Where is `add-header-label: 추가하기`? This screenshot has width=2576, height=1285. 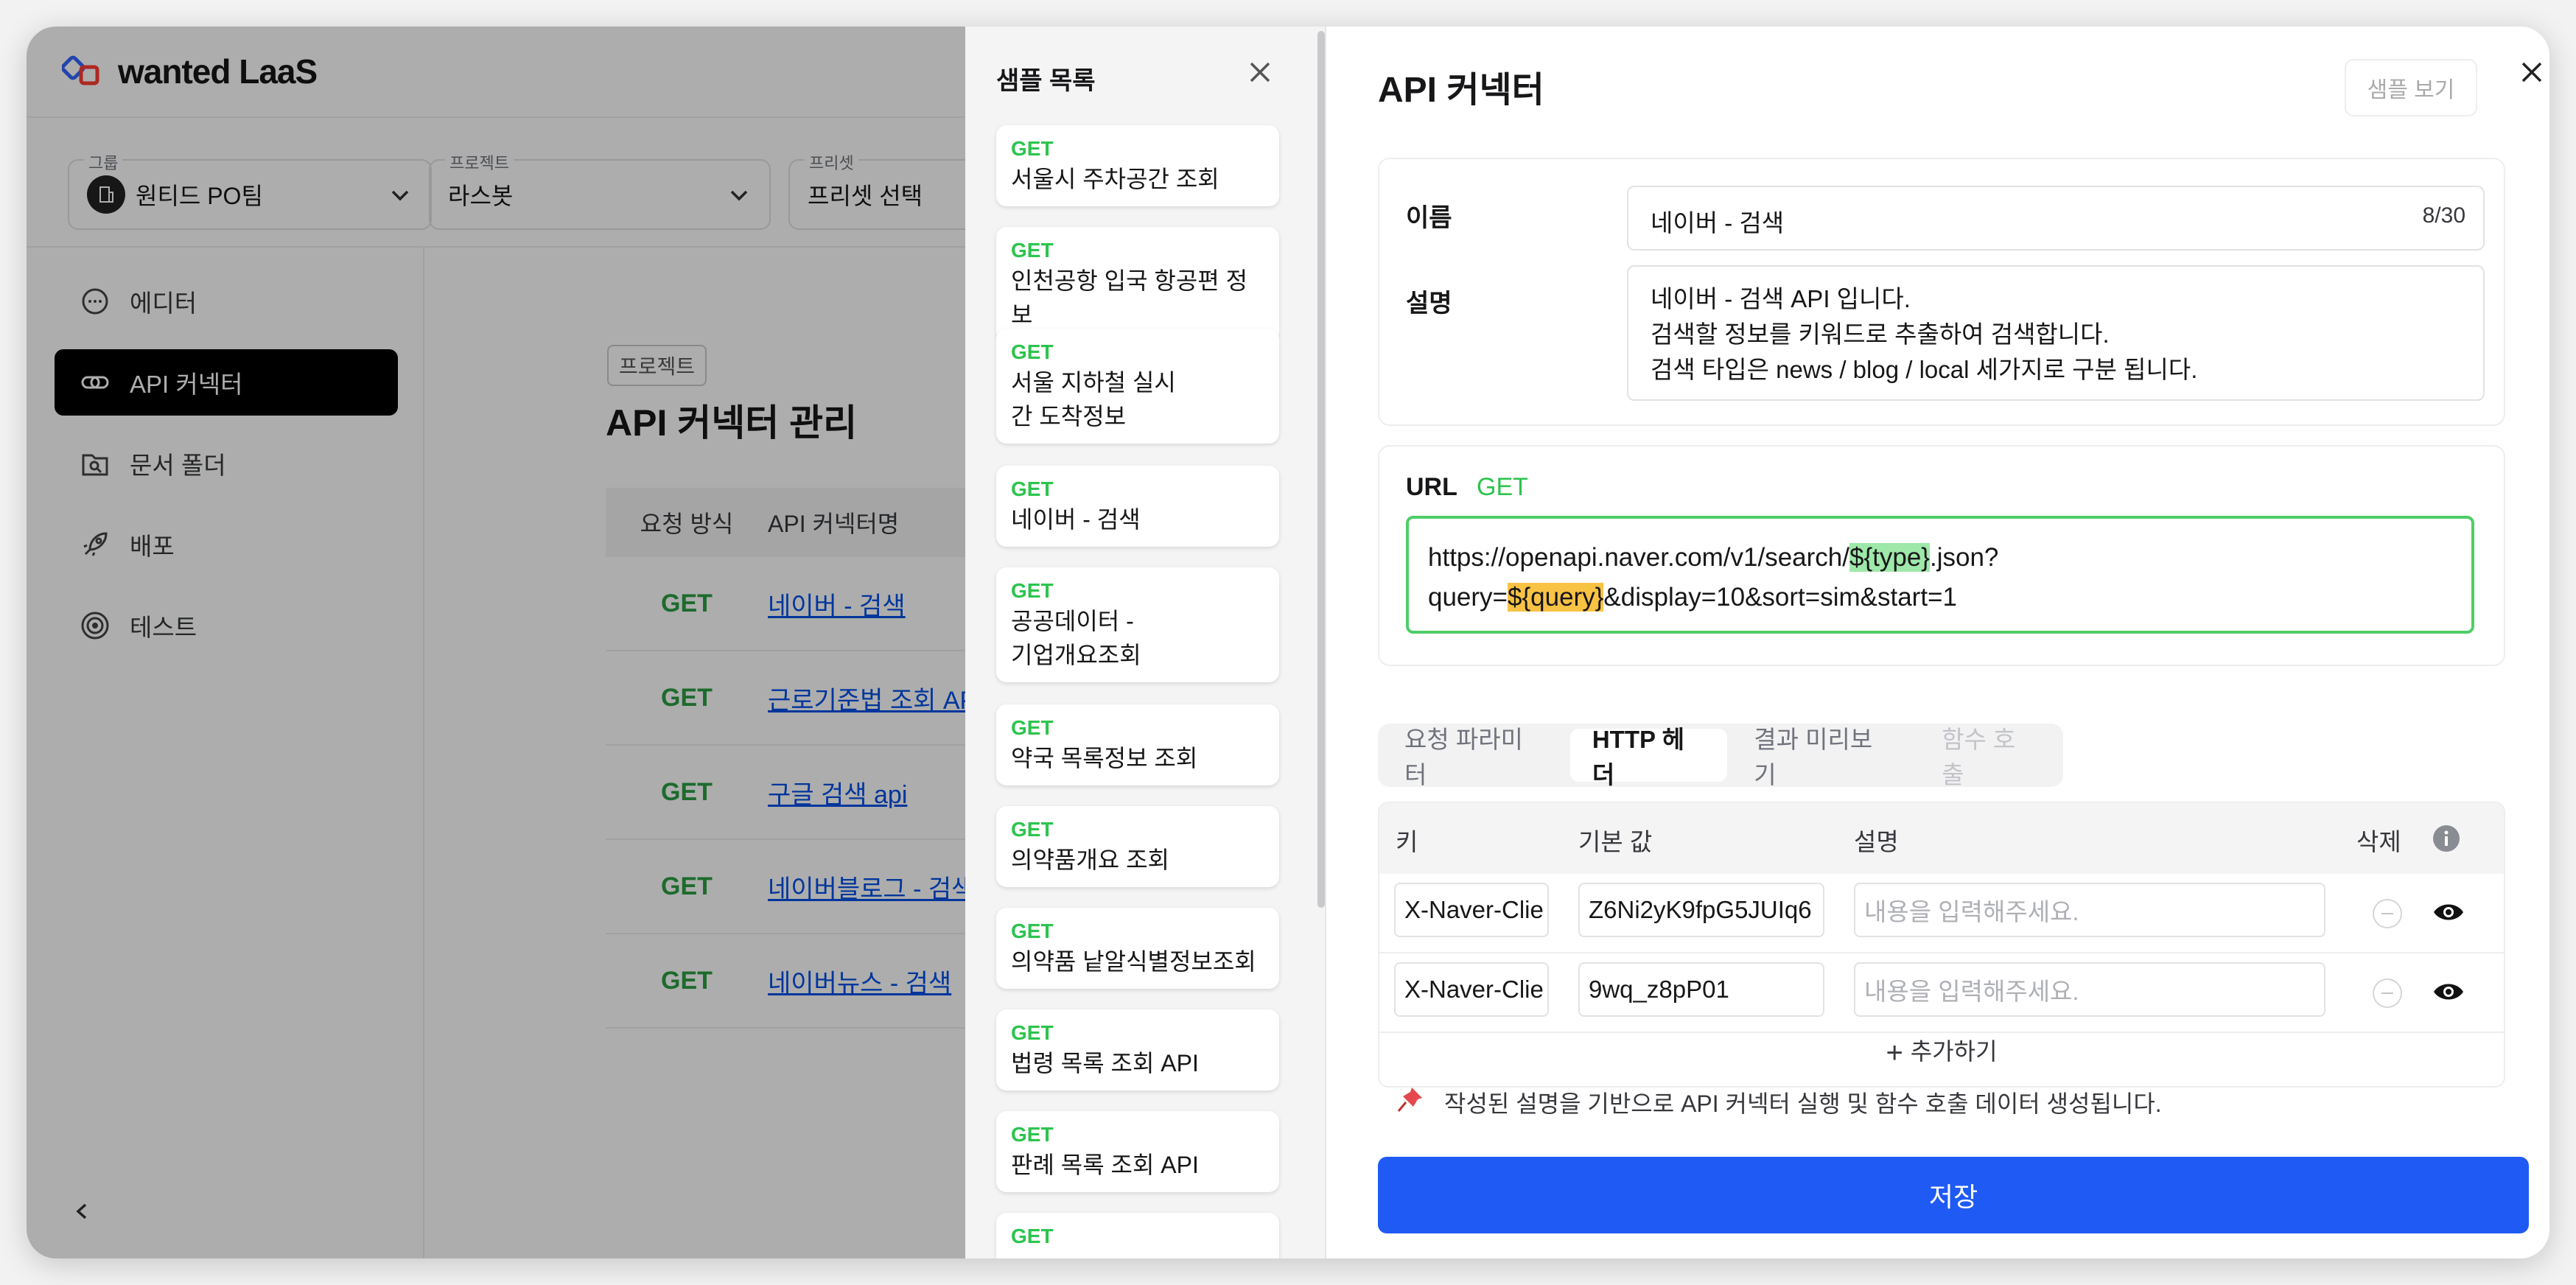
add-header-label: 추가하기 is located at coordinates (1954, 1051).